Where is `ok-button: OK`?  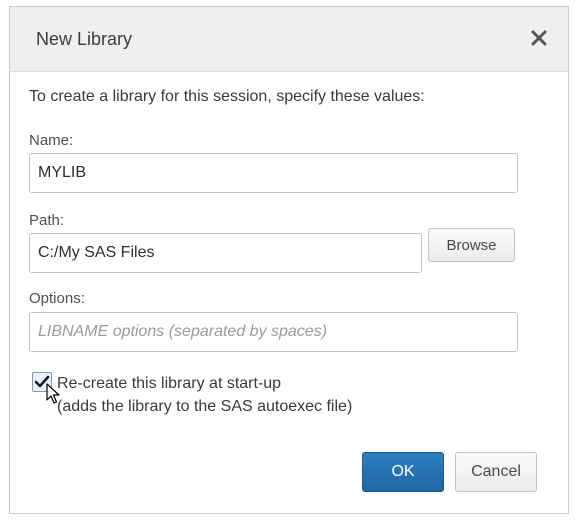 ok-button: OK is located at coordinates (403, 472).